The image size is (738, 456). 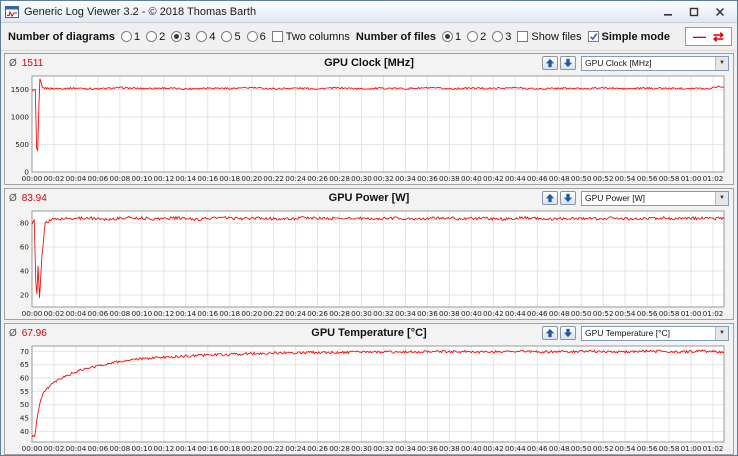 I want to click on svg-text: 60, so click(x=25, y=247).